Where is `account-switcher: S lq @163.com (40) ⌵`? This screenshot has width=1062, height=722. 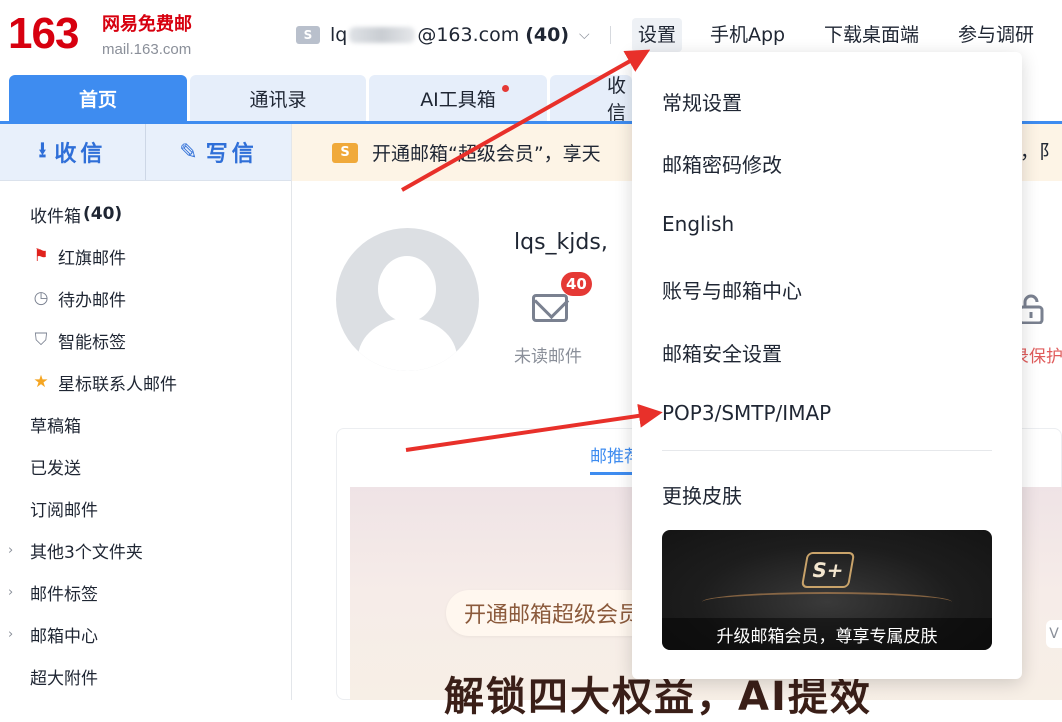
account-switcher: S lq @163.com (40) ⌵ is located at coordinates (443, 35).